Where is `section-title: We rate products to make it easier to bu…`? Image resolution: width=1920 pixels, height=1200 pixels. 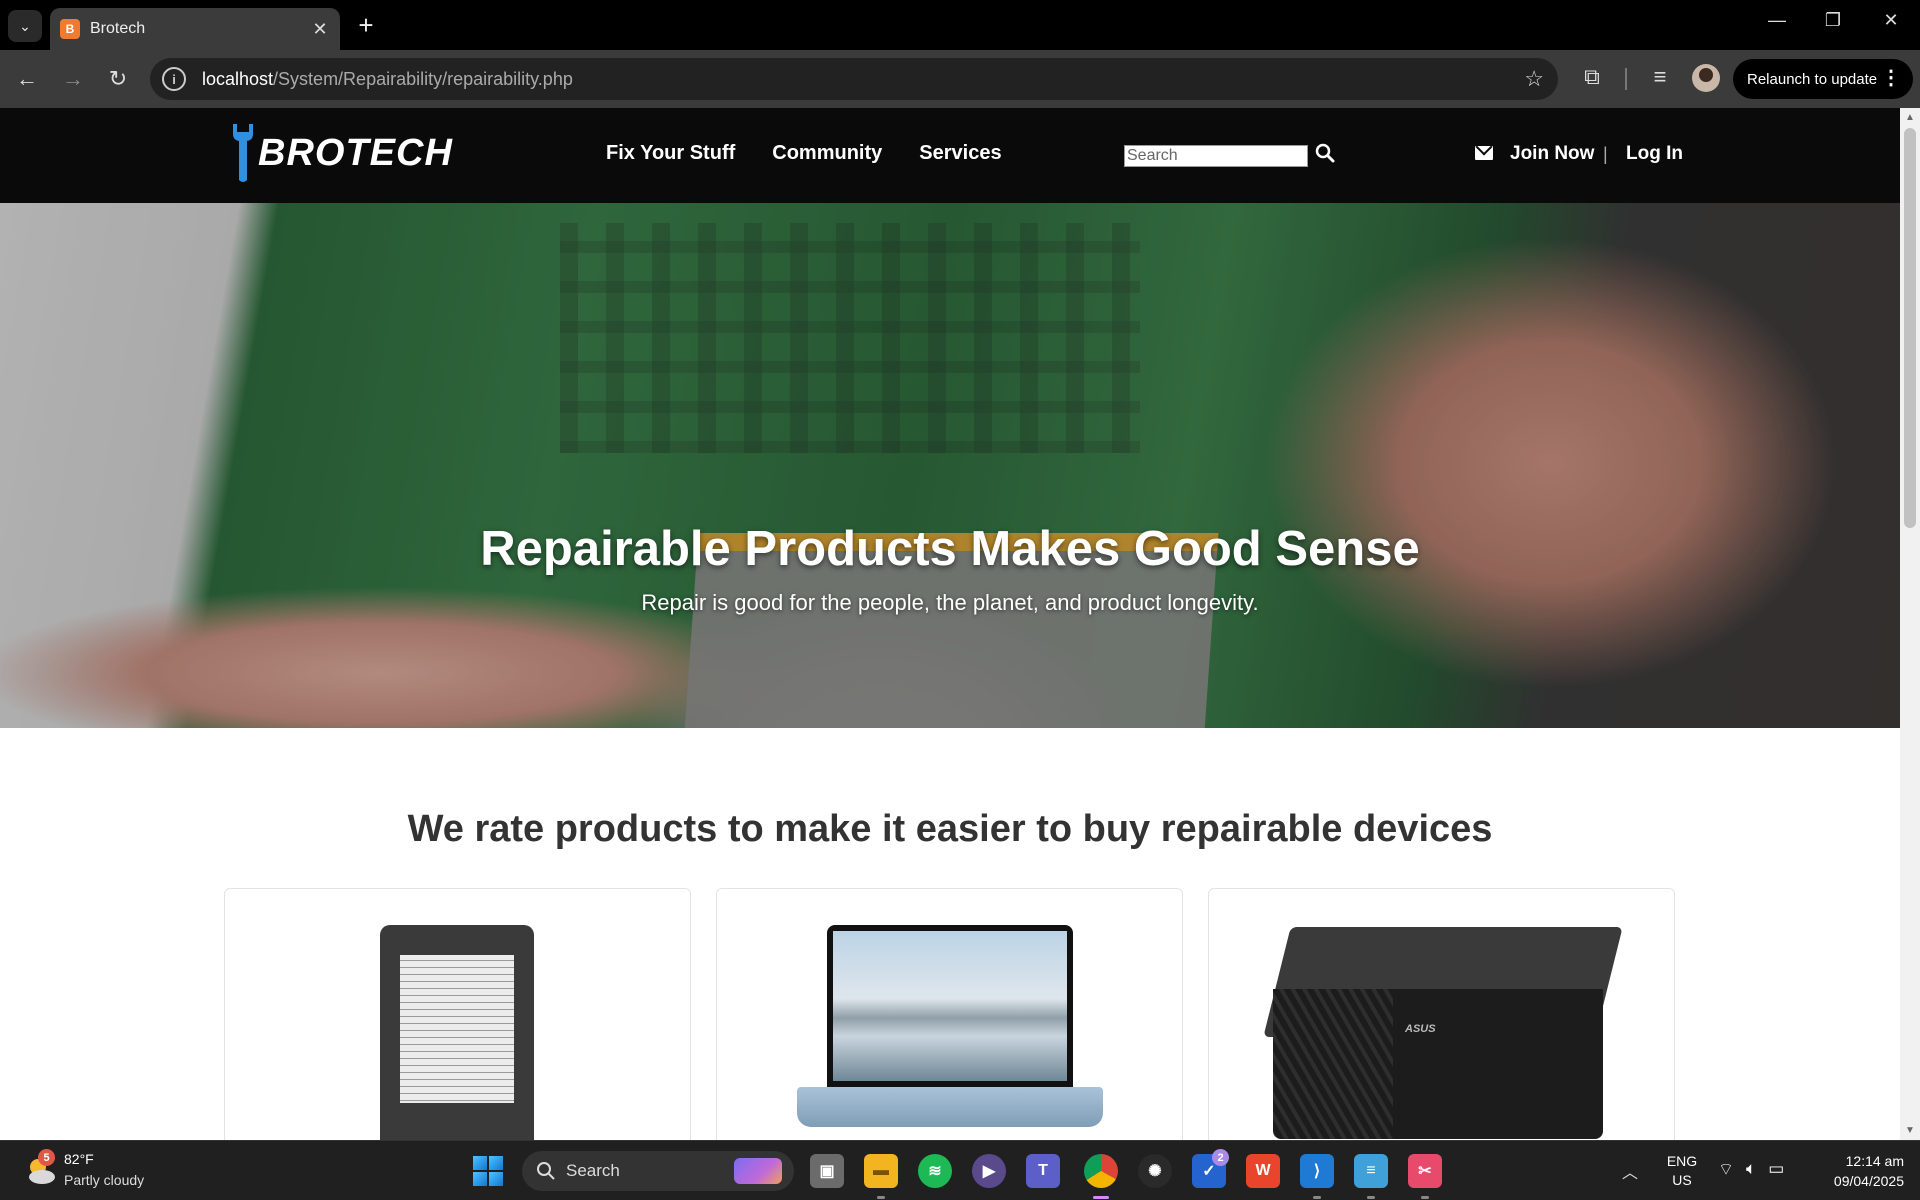
section-title: We rate products to make it easier to bu… is located at coordinates (950, 829).